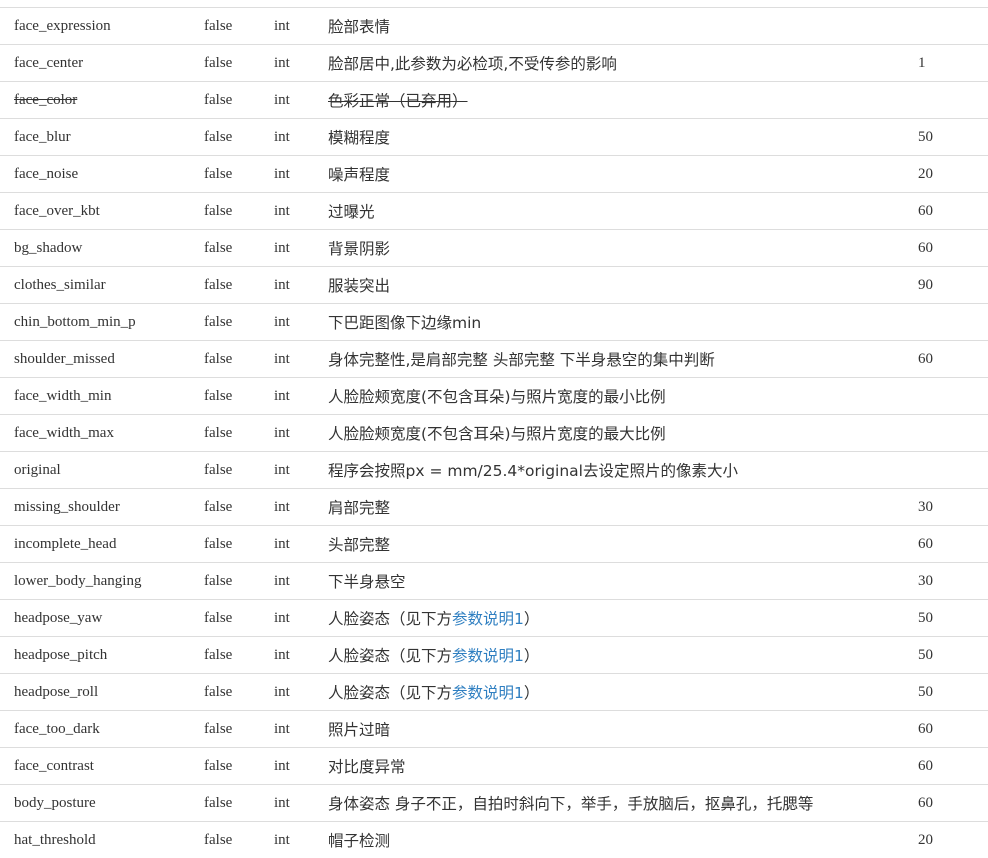 The height and width of the screenshot is (858, 988). I want to click on param-description-cell: 背景阴影, so click(623, 248).